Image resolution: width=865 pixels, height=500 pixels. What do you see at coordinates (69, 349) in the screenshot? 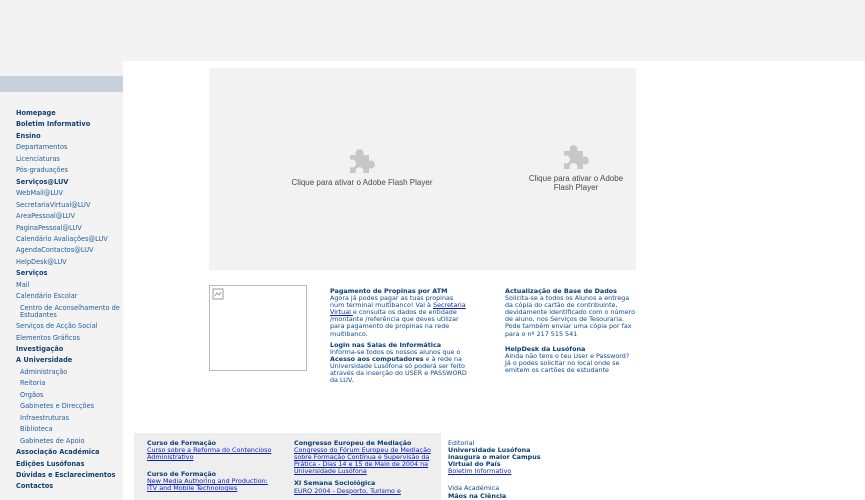
I see `nav-item-investiga-o: Investigação` at bounding box center [69, 349].